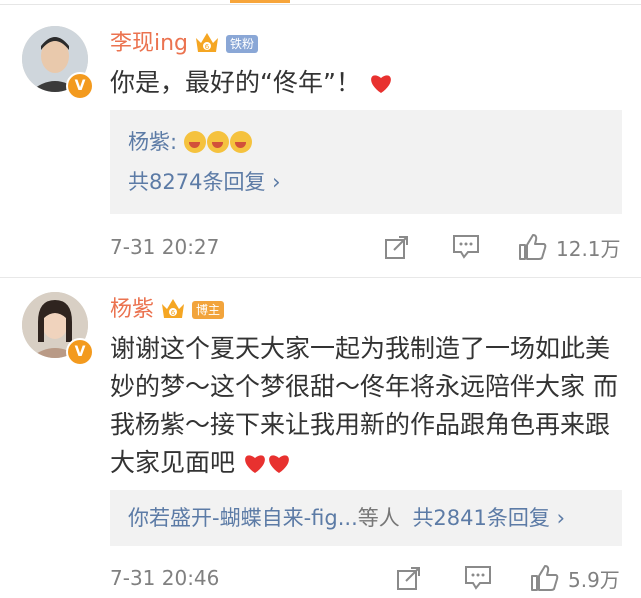  Describe the element at coordinates (242, 44) in the screenshot. I see `fan-tag: 铁粉` at that location.